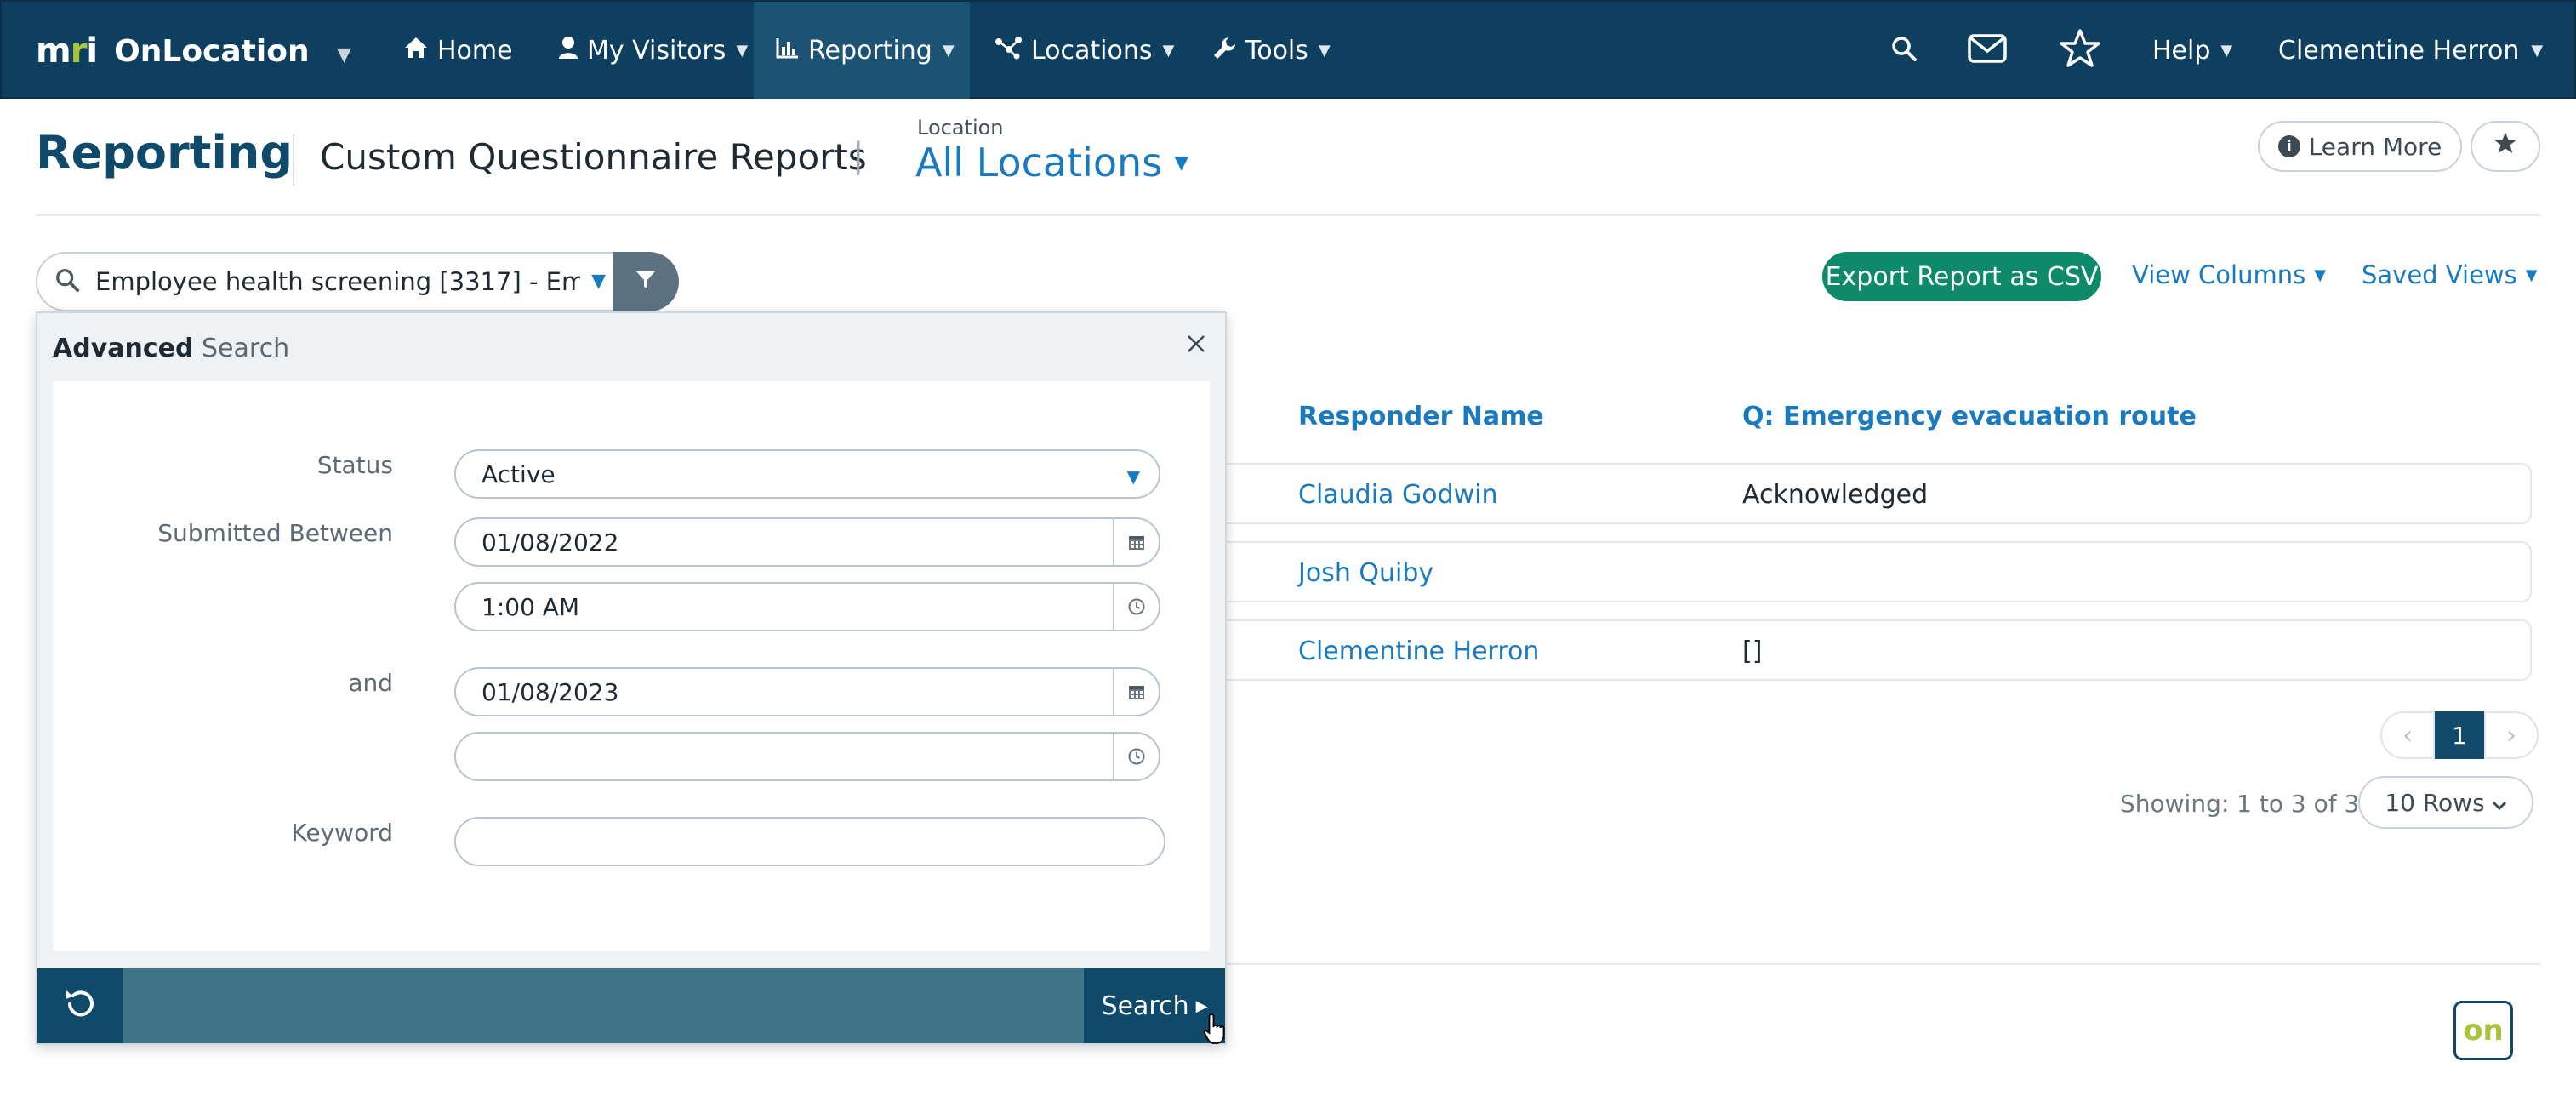 This screenshot has height=1096, width=2576. I want to click on location-selector: All Locations ▼, so click(1052, 163).